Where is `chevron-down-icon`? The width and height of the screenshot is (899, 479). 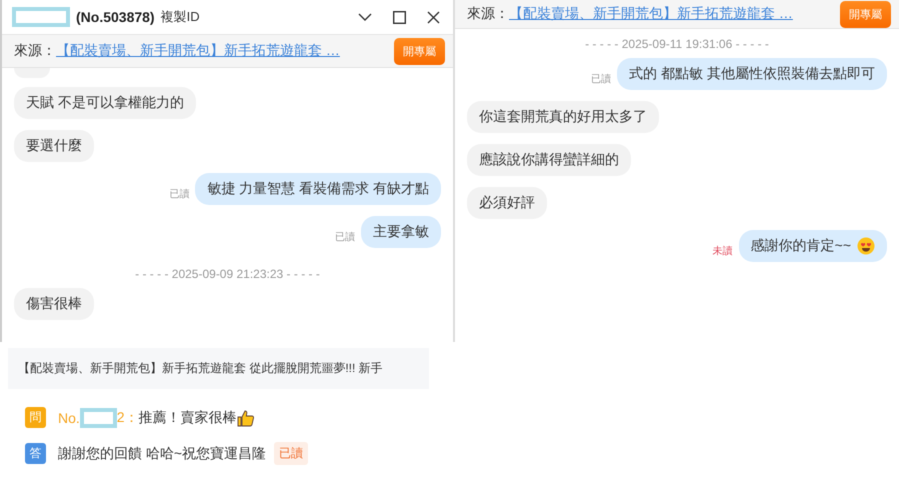
chevron-down-icon is located at coordinates (365, 17).